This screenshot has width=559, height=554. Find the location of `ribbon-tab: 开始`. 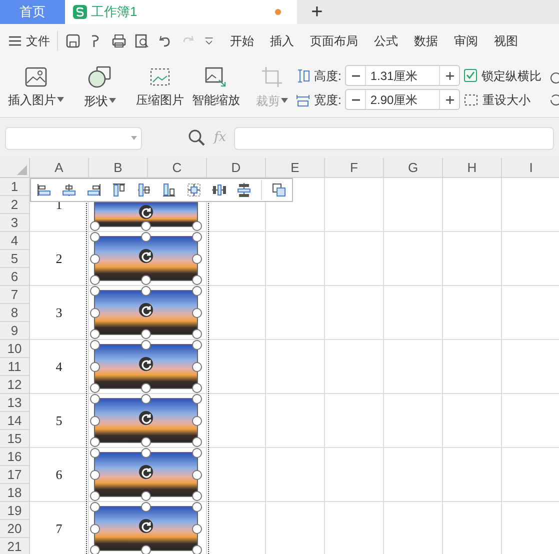

ribbon-tab: 开始 is located at coordinates (242, 41).